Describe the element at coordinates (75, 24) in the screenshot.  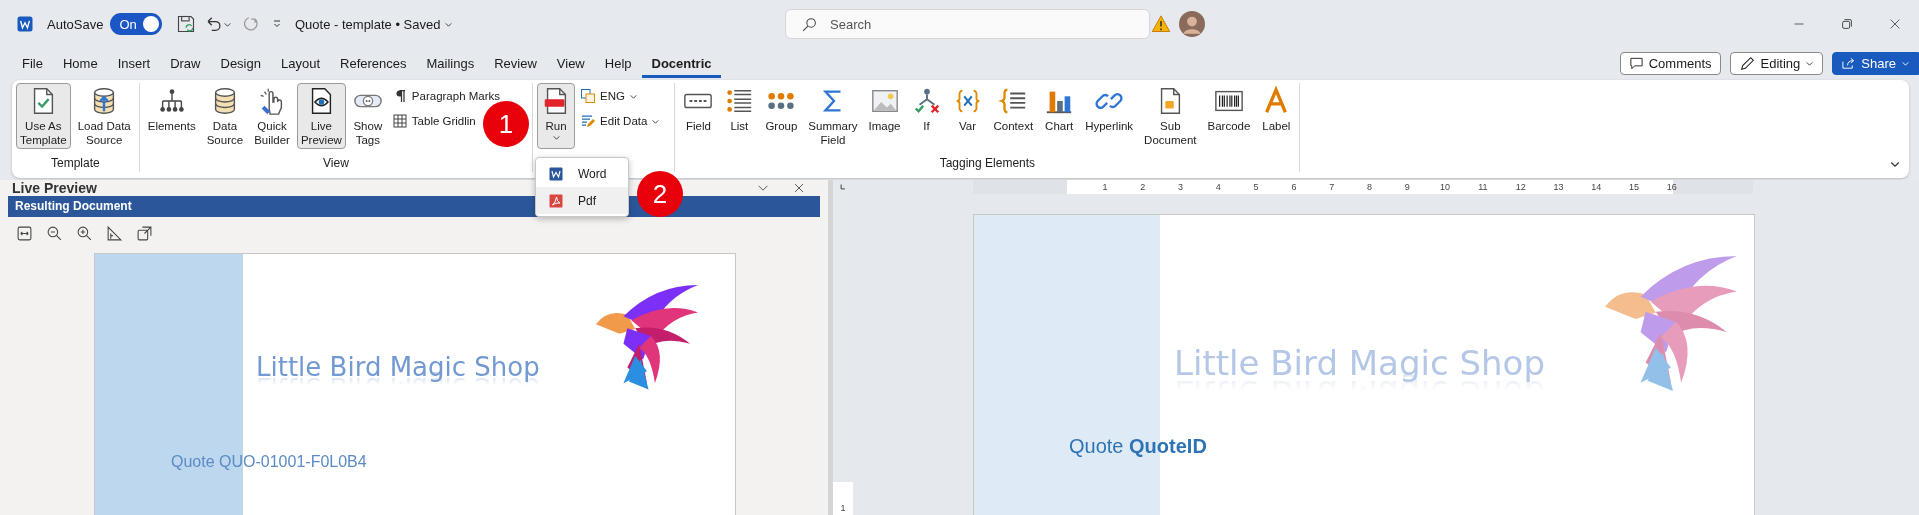
I see `autosave-label: AutoSave` at that location.